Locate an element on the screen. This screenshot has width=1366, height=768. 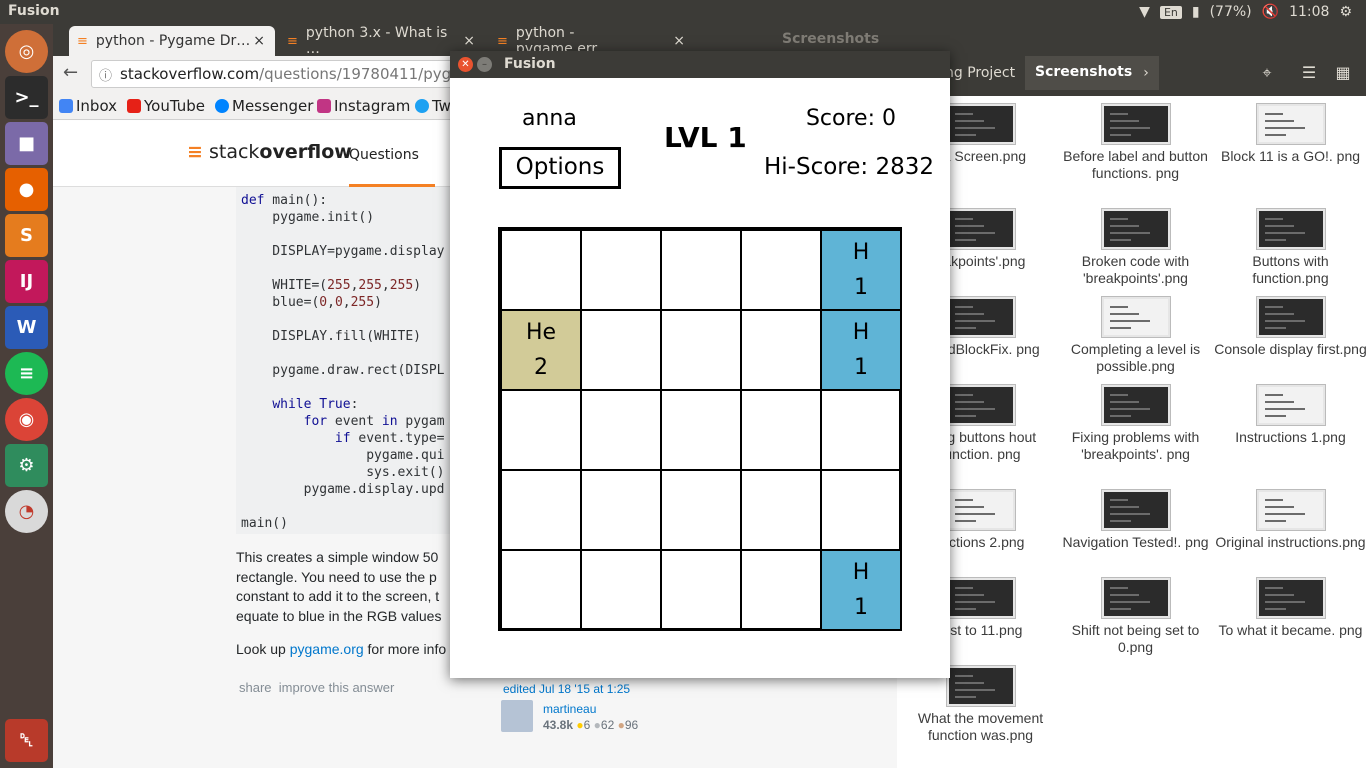
file-label: Navigation Tested!. png is located at coordinates (1135, 542).